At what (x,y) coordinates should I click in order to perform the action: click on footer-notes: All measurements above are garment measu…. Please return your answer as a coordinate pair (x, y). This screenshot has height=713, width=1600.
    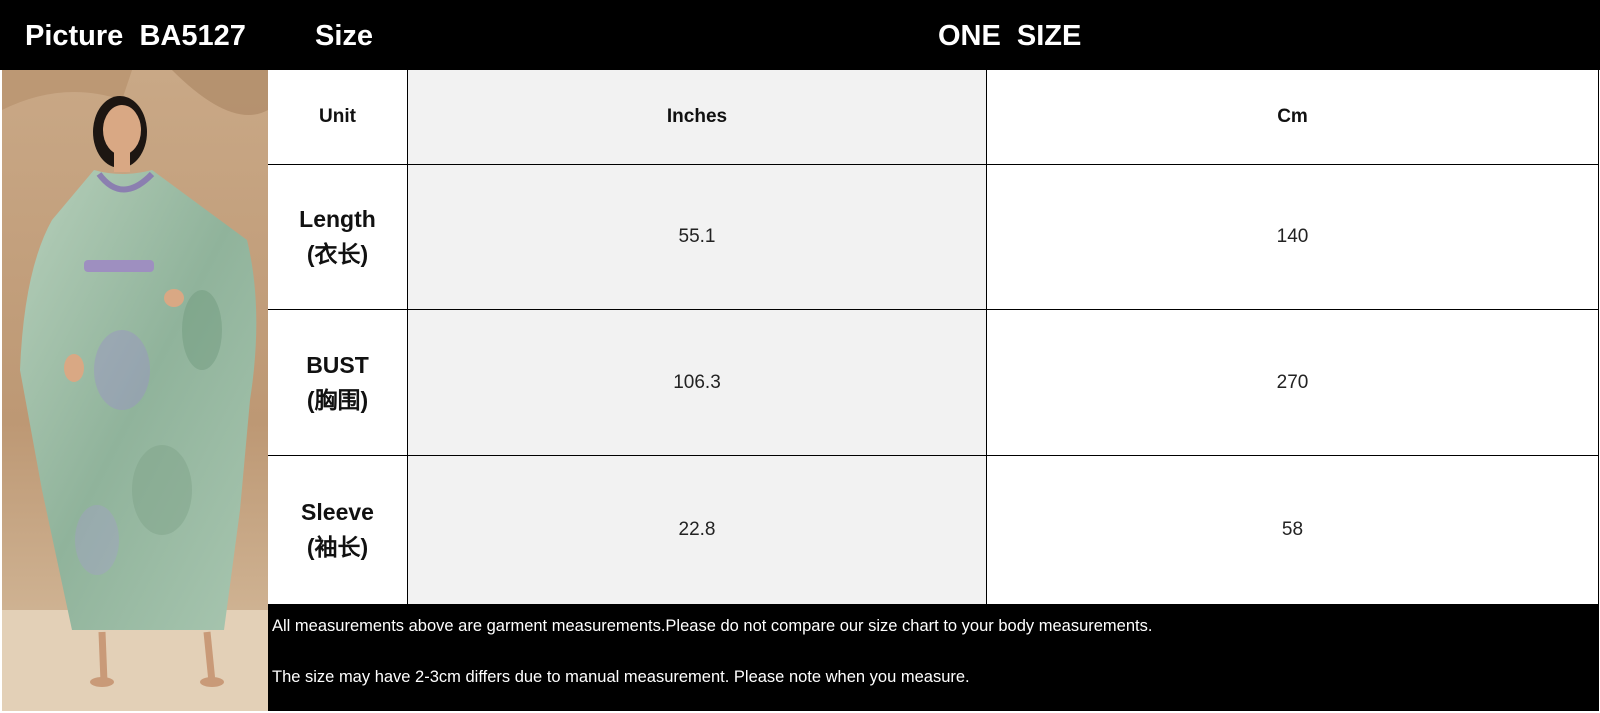
    Looking at the image, I should click on (933, 658).